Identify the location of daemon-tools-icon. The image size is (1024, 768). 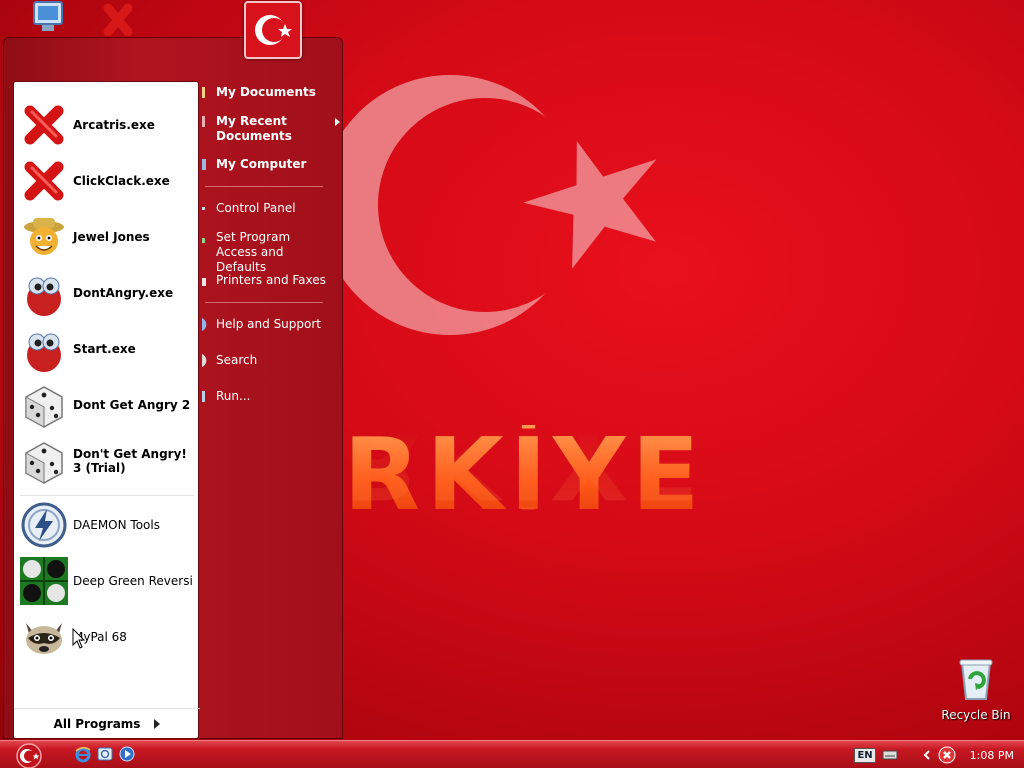
(44, 525).